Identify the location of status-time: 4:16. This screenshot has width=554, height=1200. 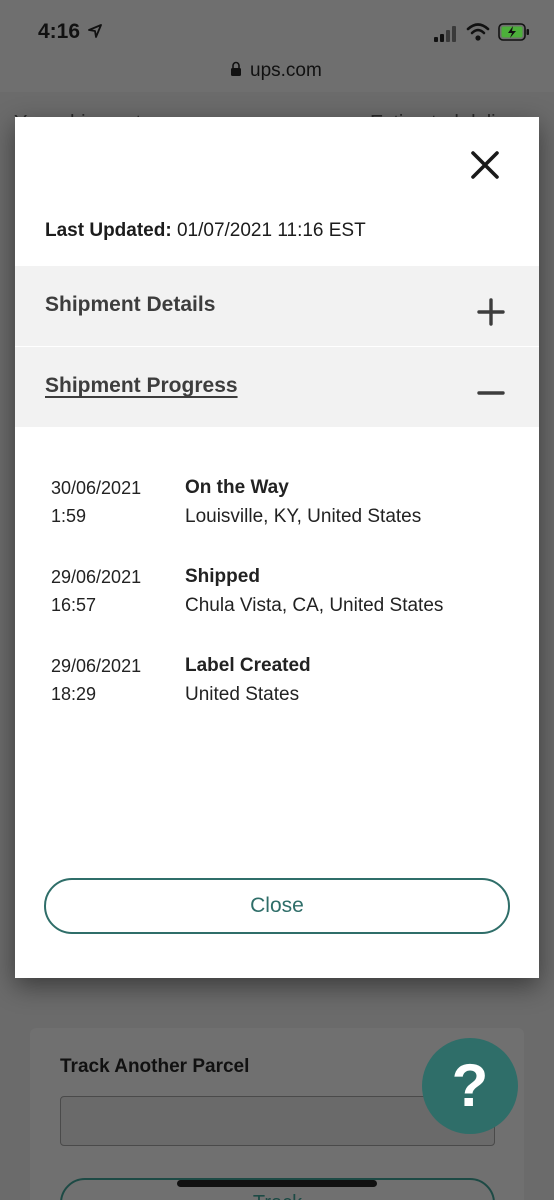
(59, 31).